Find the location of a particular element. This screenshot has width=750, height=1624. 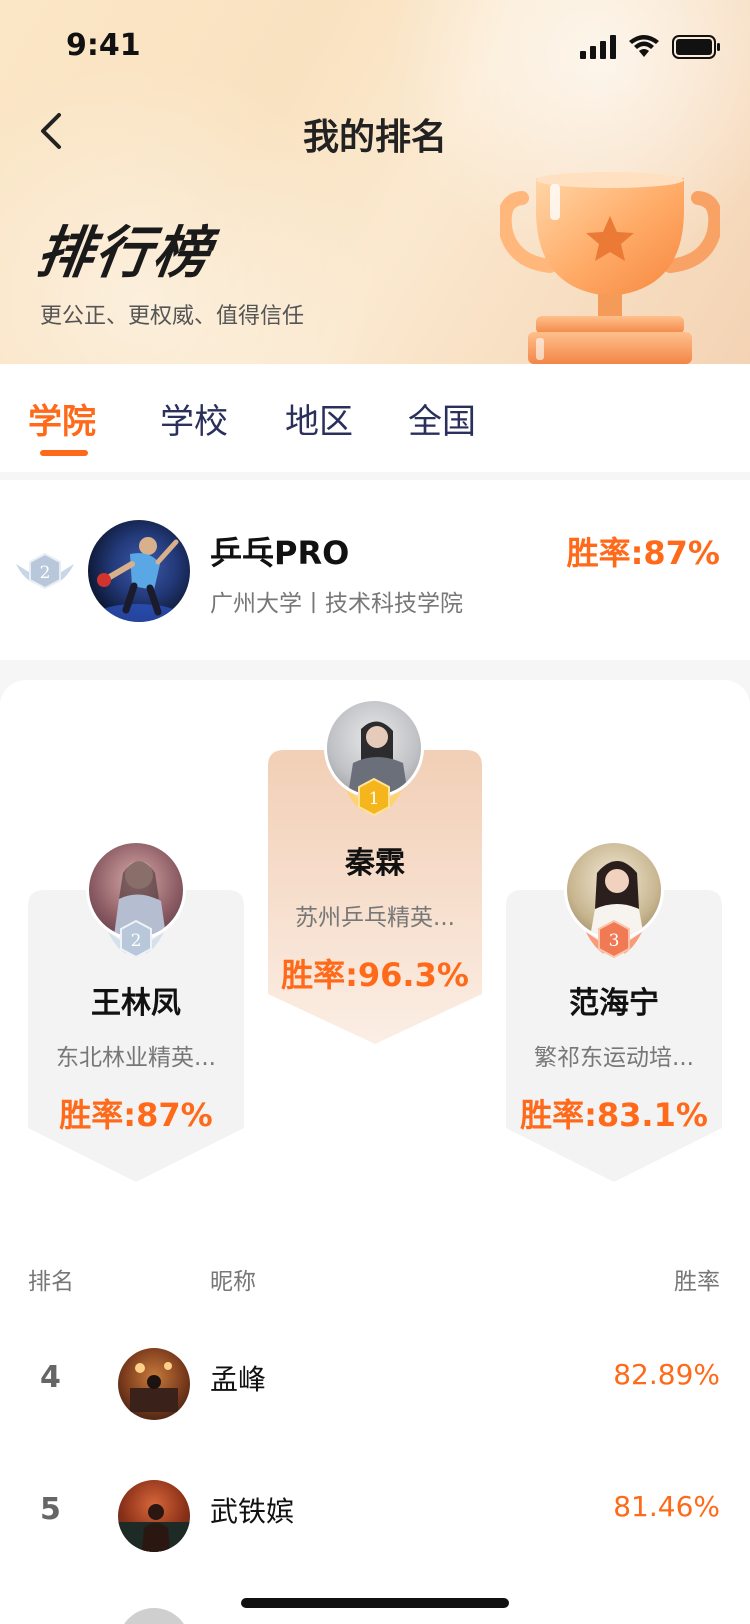

hero-title: 排行榜 is located at coordinates (124, 253).